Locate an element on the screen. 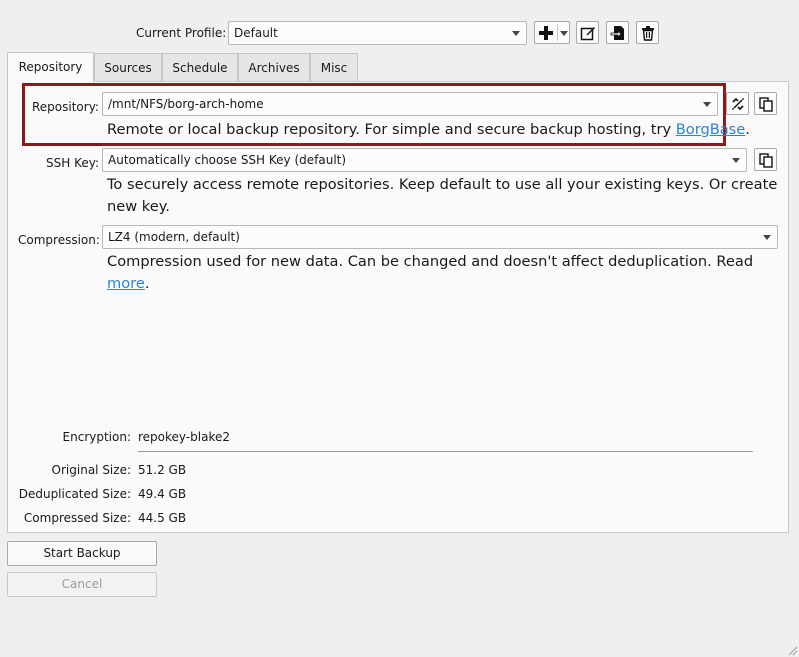 This screenshot has width=799, height=657. original-size-value: 51.2 GB is located at coordinates (162, 470).